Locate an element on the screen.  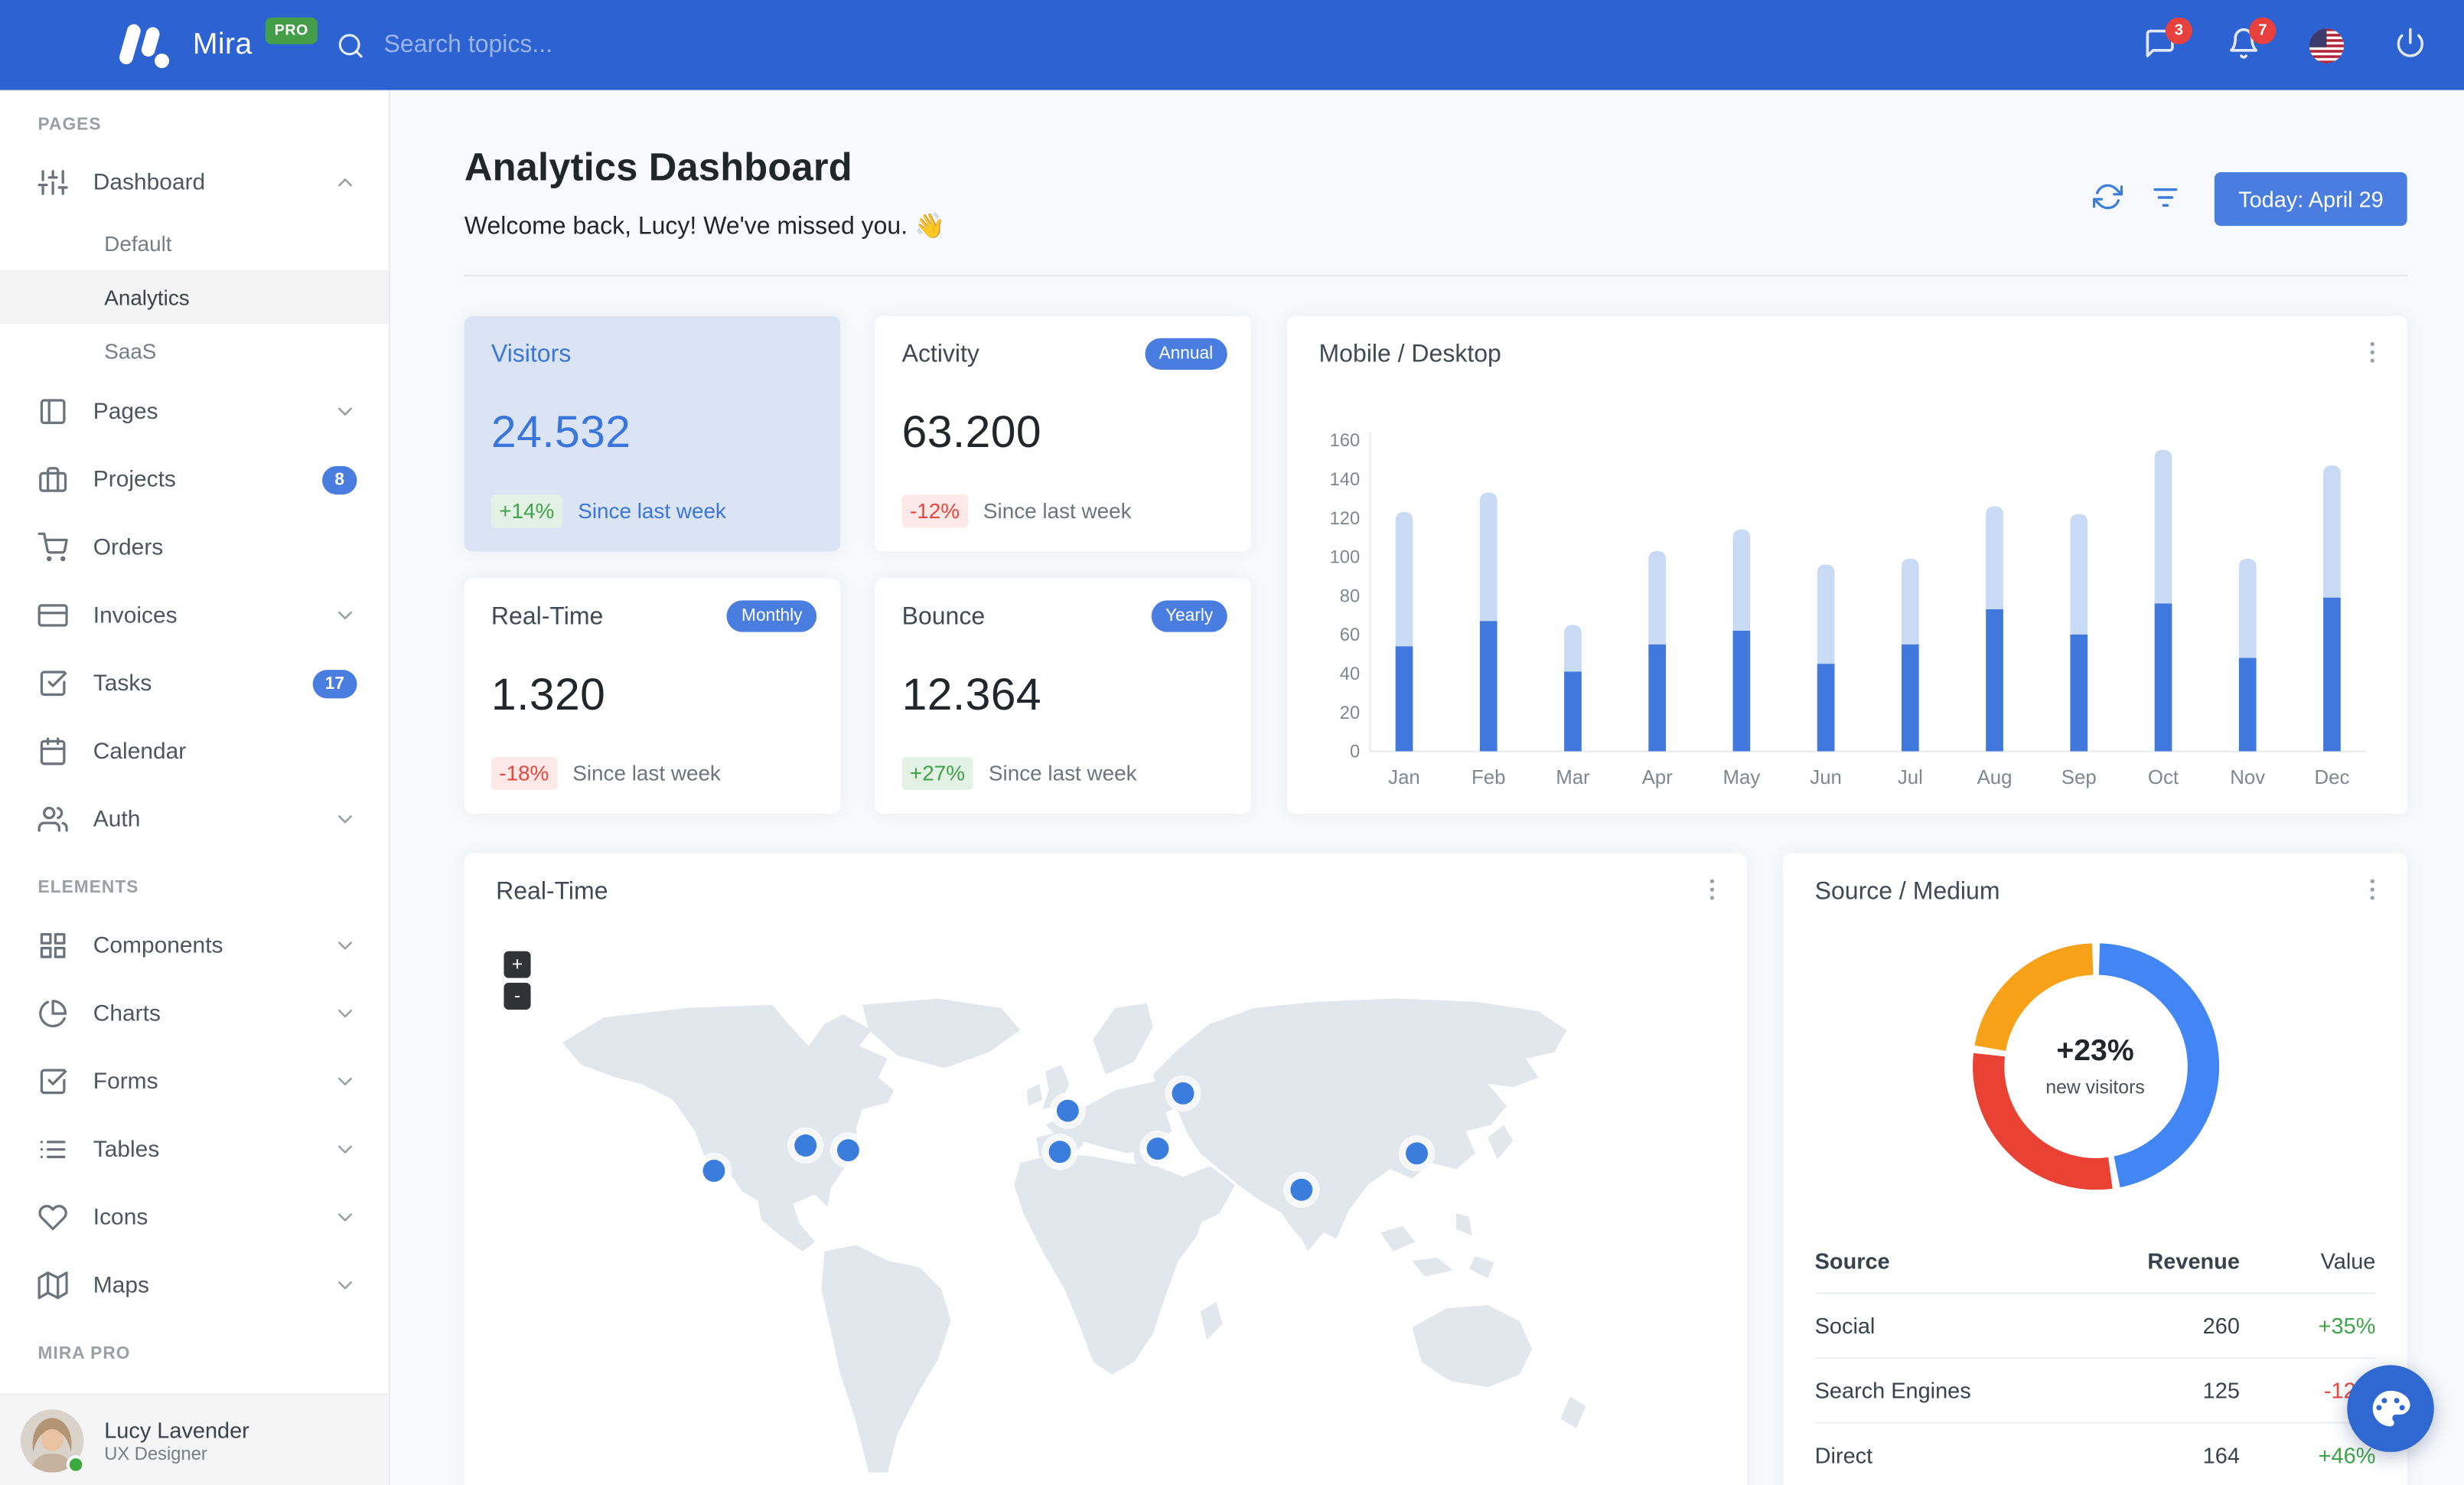
navbar-actions: 3 7 is located at coordinates (2284, 45).